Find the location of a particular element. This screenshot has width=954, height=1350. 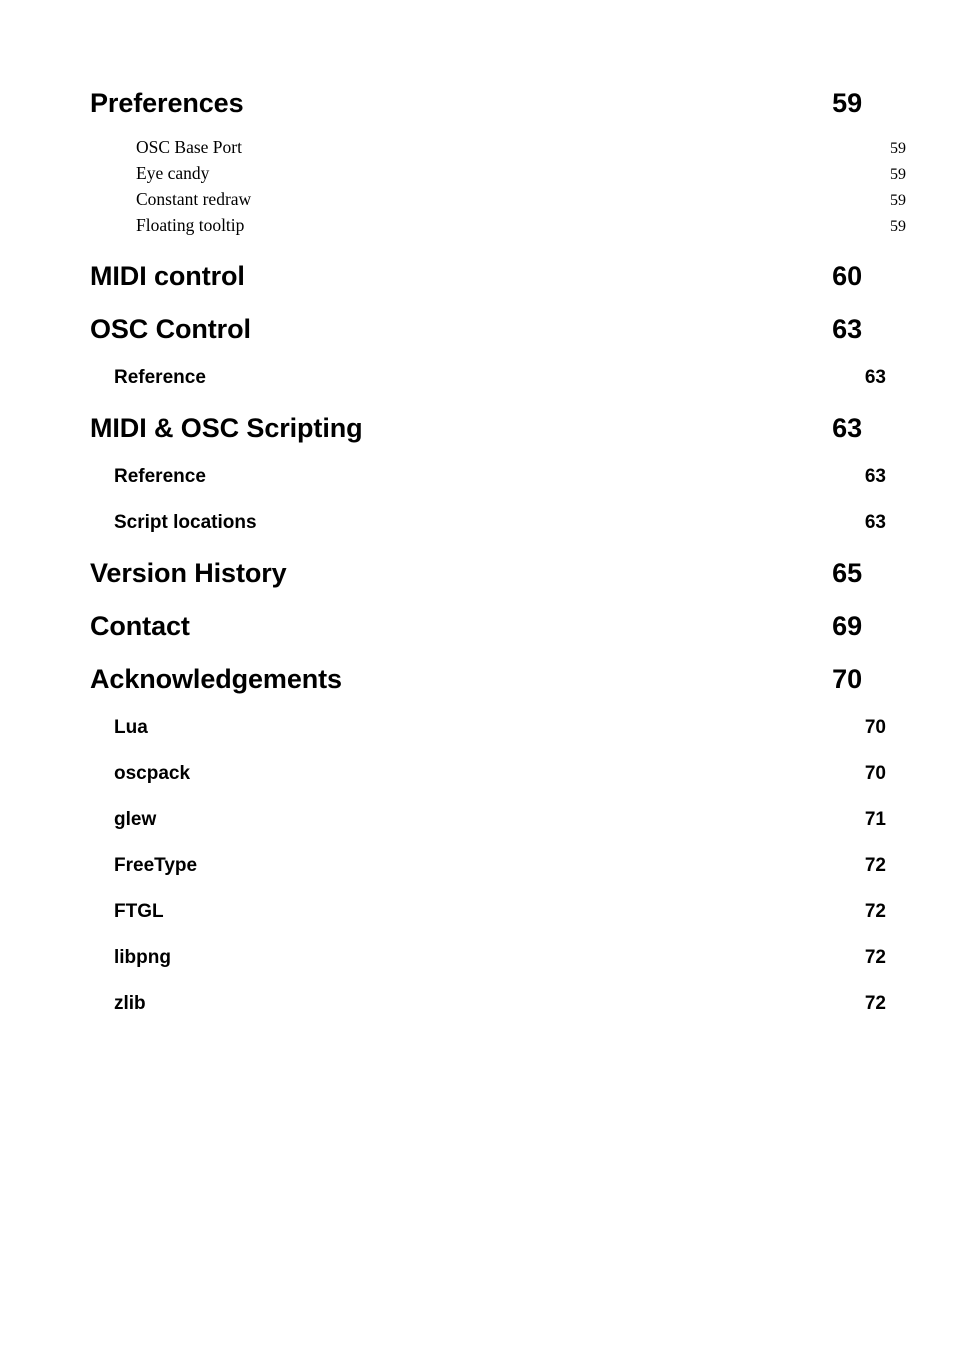

toc-entry-label: Preferences is located at coordinates (167, 103).